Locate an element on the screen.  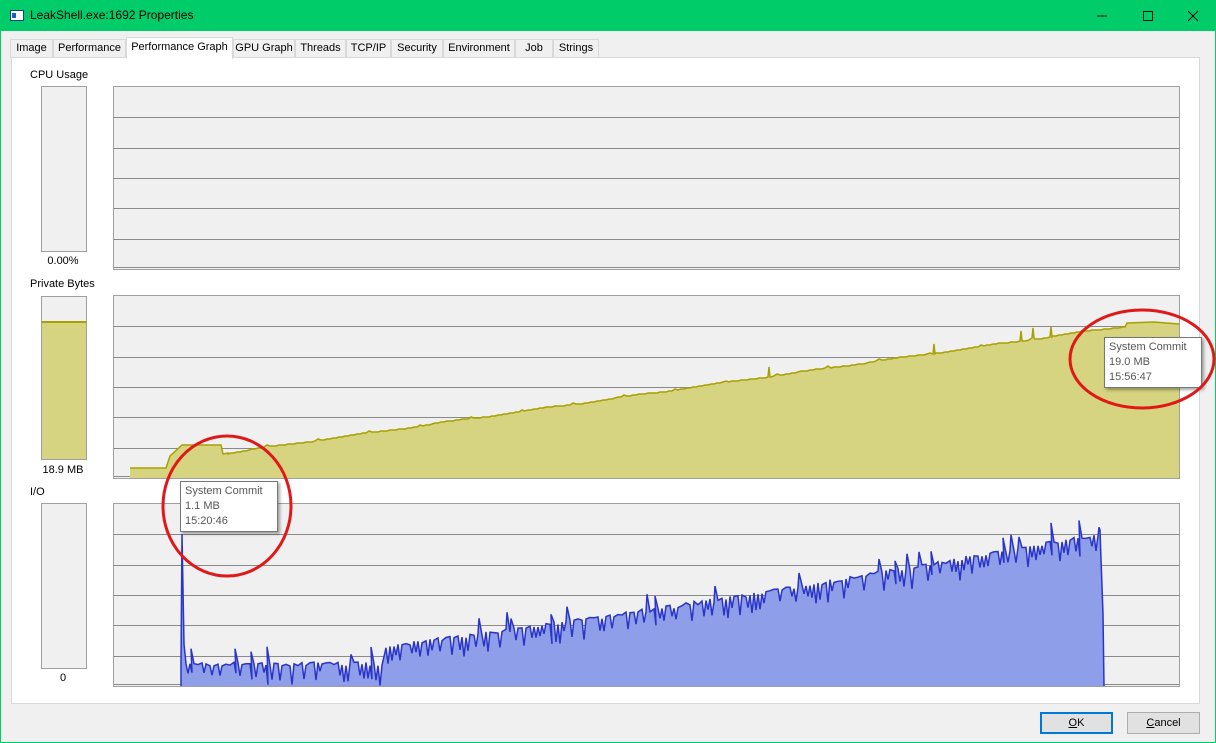
close-button is located at coordinates (1193, 15).